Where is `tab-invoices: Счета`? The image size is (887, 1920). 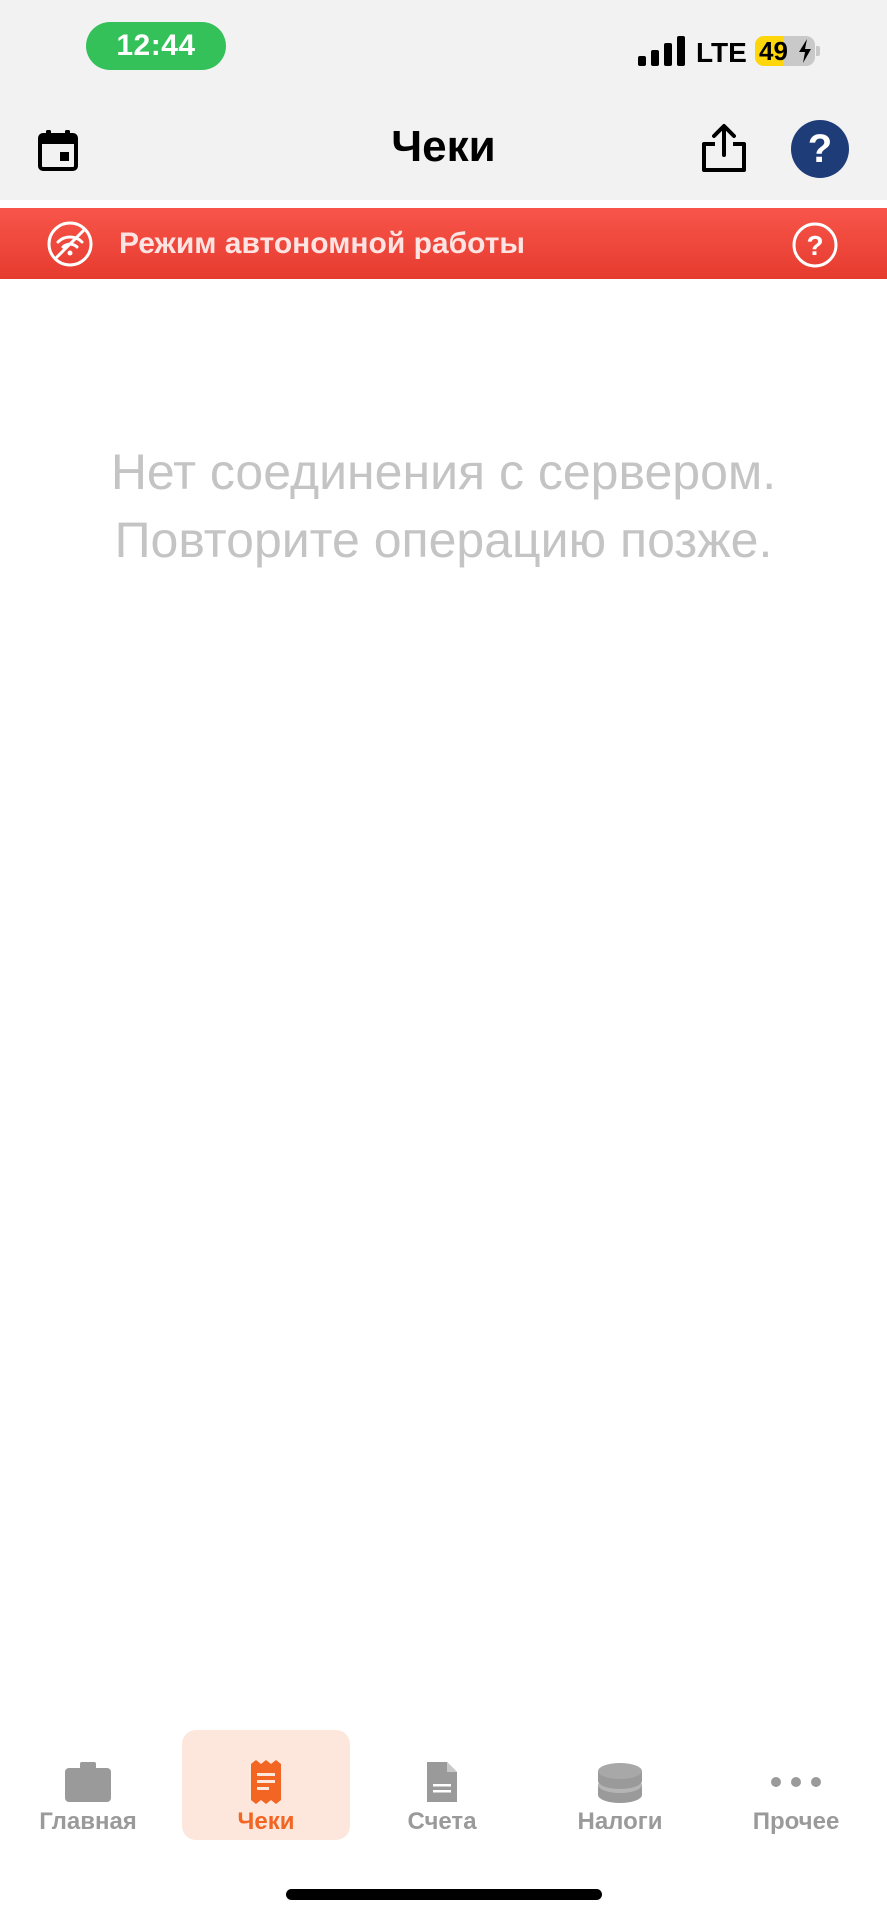
tab-invoices: Счета is located at coordinates (442, 1785).